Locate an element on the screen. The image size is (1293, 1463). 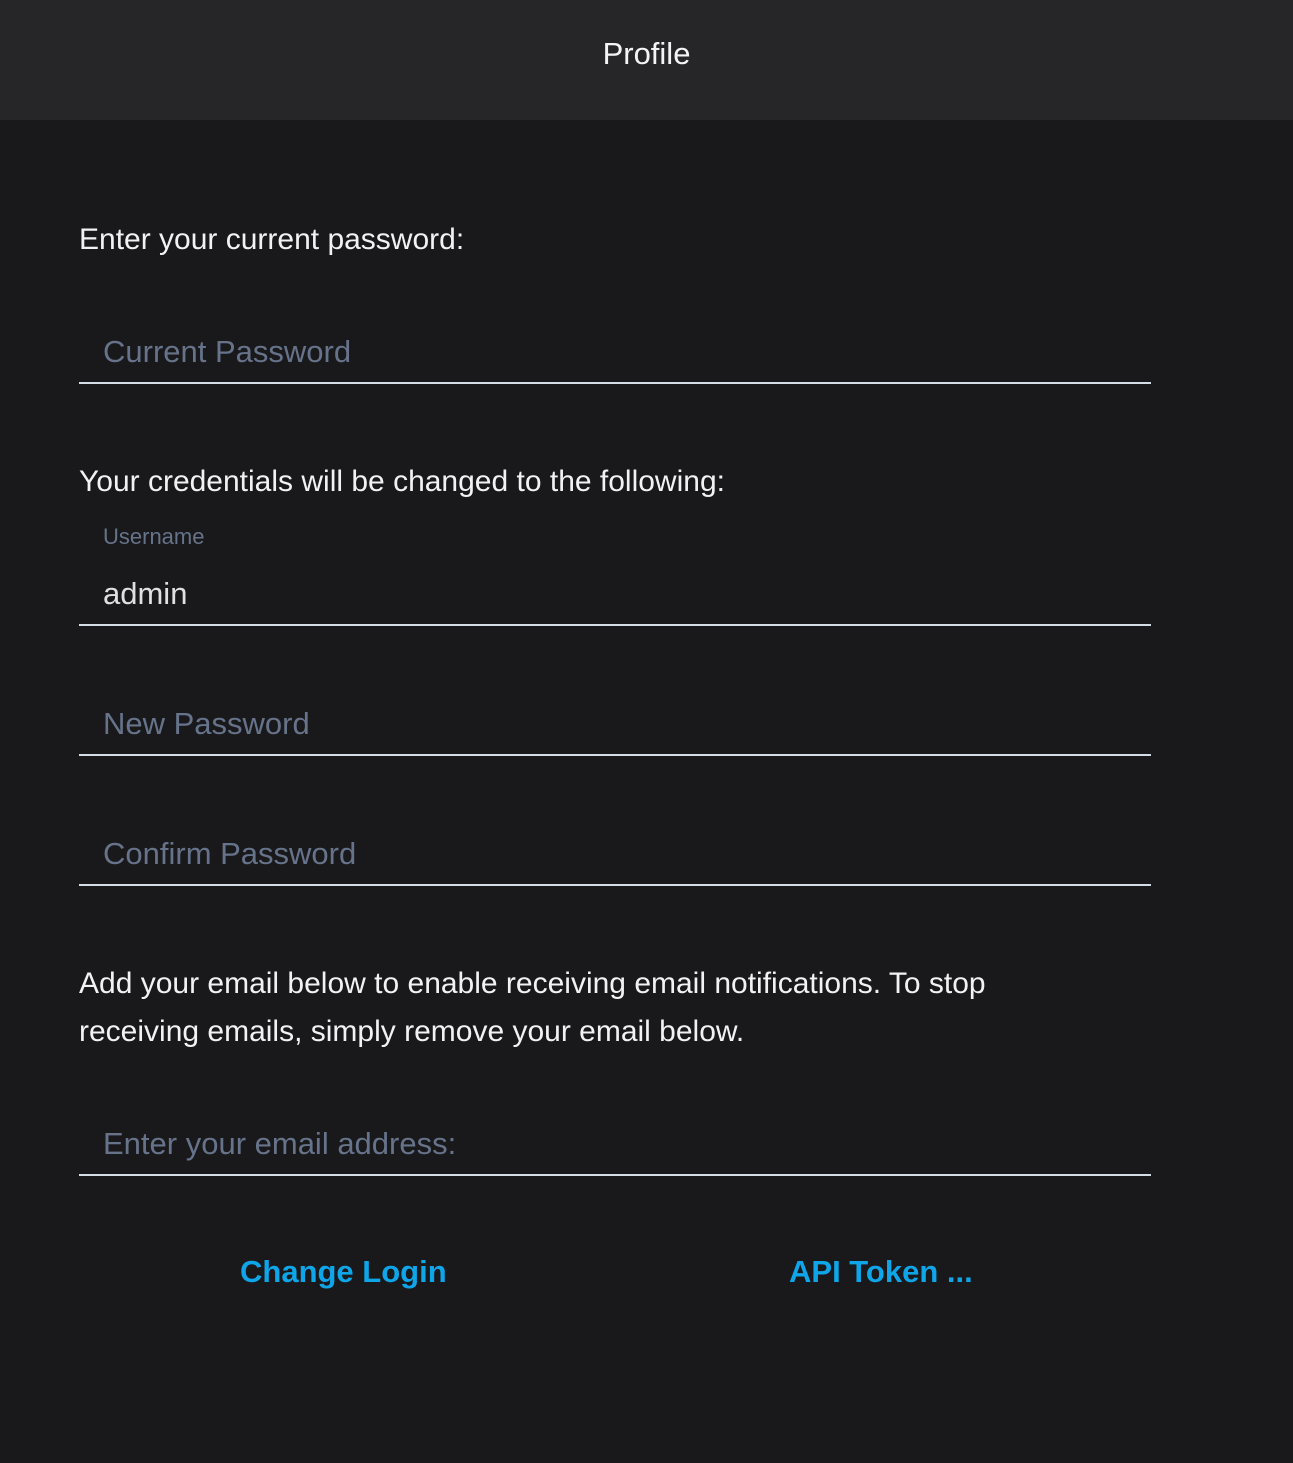
new-password-field is located at coordinates (615, 725).